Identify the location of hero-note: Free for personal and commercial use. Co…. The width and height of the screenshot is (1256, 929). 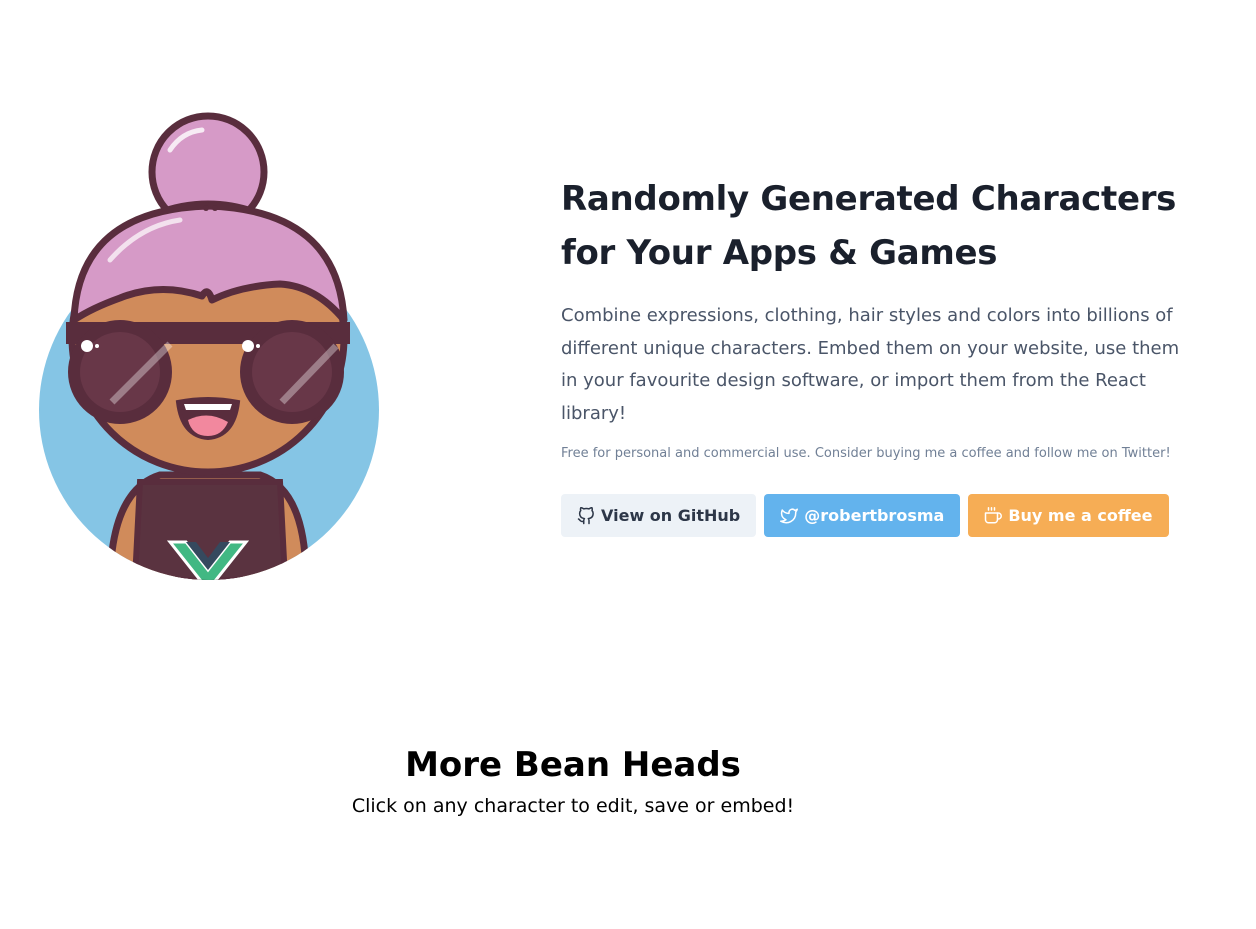
(866, 453).